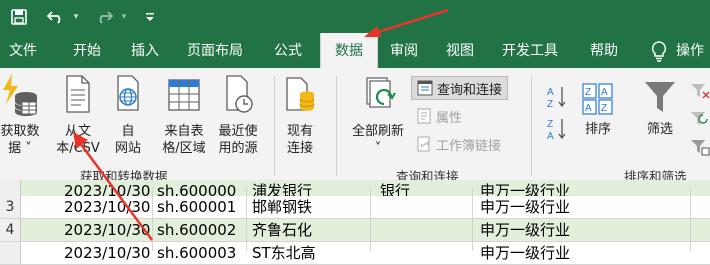 Image resolution: width=710 pixels, height=265 pixels. I want to click on redo-dropdown-icon: ▾, so click(124, 17).